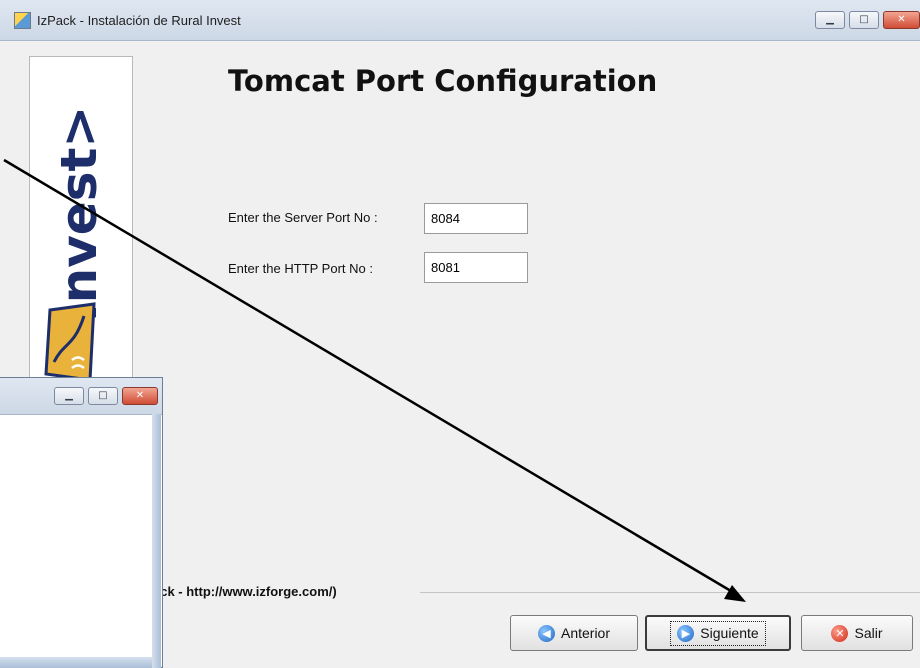 Image resolution: width=920 pixels, height=668 pixels. I want to click on http-port-label: Enter the HTTP Port No :, so click(300, 268).